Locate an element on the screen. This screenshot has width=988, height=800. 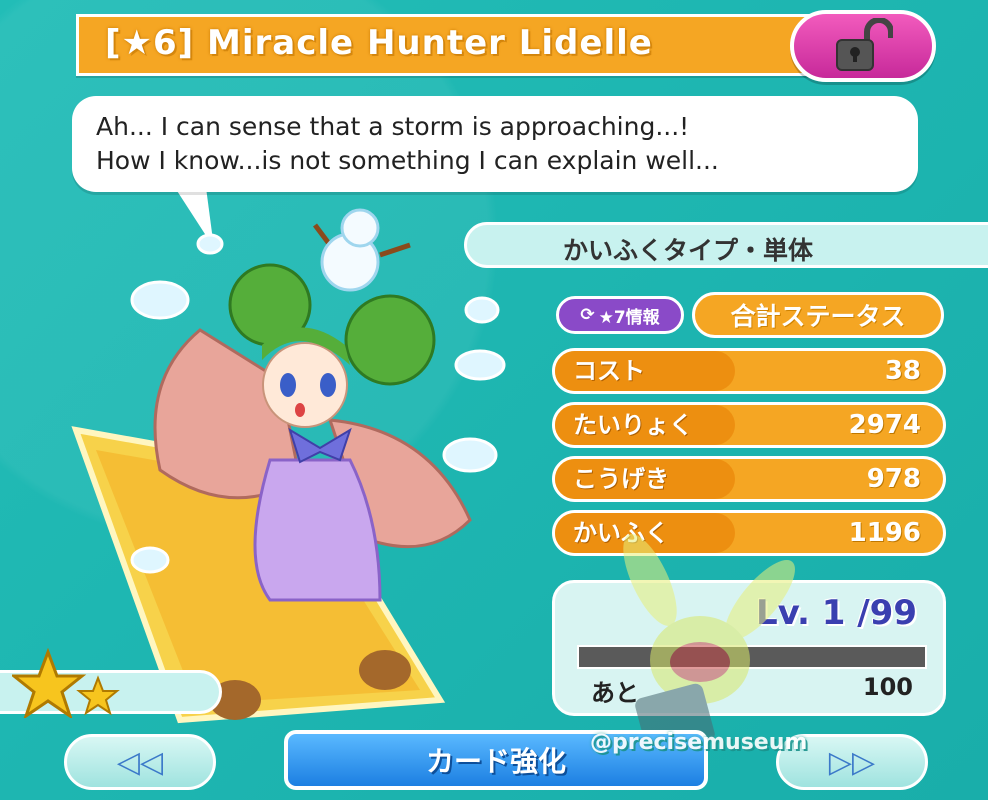
level-panel: Lv. 1 /99 あと 100 is located at coordinates (749, 648).